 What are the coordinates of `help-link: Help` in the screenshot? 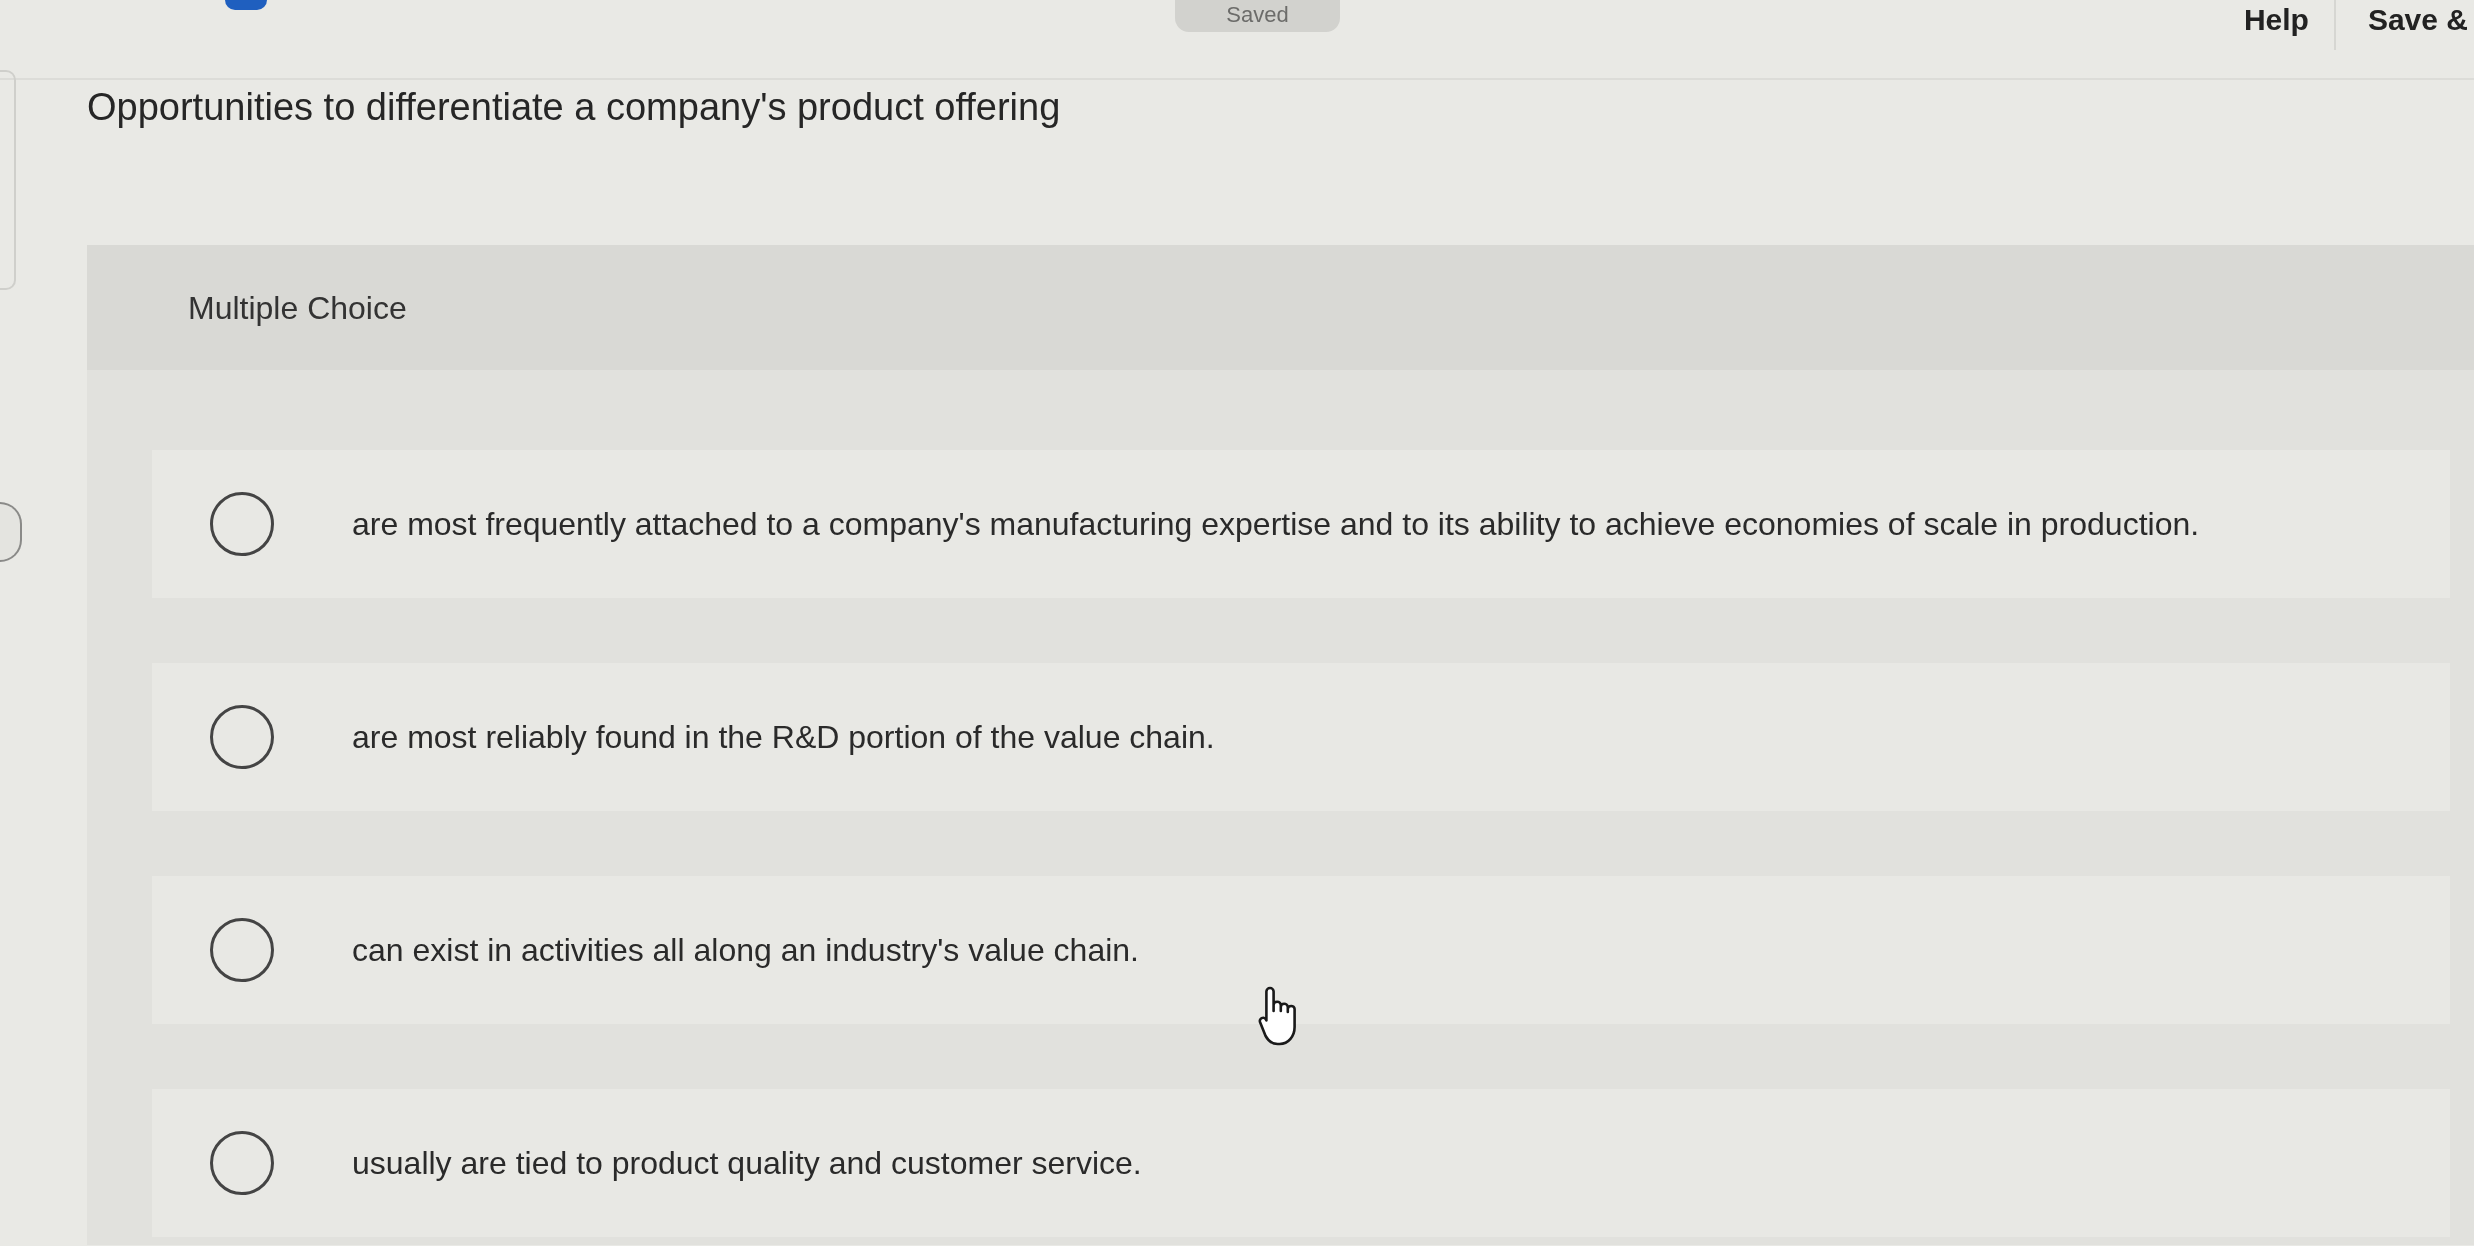 It's located at (2288, 20).